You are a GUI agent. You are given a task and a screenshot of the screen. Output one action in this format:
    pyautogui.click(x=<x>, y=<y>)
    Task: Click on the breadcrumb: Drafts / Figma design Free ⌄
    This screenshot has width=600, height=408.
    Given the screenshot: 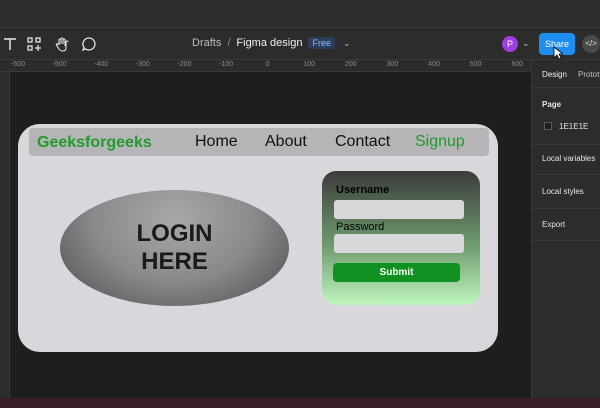 What is the action you would take?
    pyautogui.click(x=271, y=43)
    